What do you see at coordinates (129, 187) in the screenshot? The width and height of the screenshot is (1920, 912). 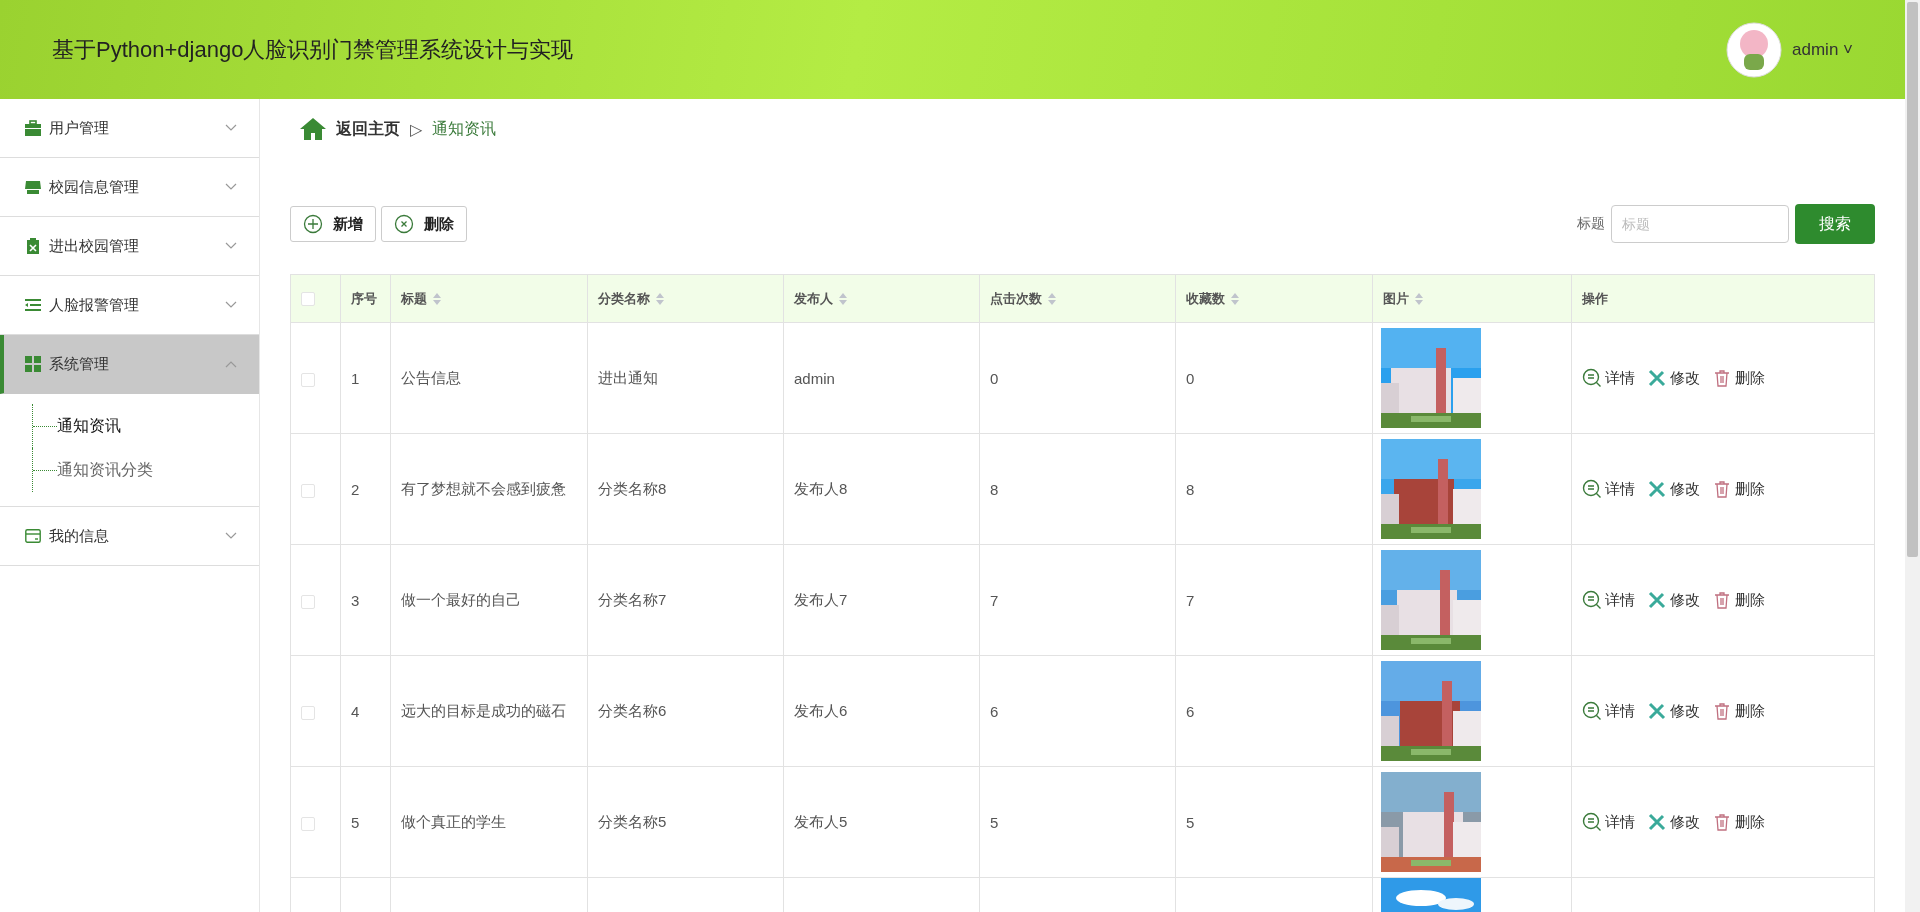 I see `sidebar-item: 校园信息管理` at bounding box center [129, 187].